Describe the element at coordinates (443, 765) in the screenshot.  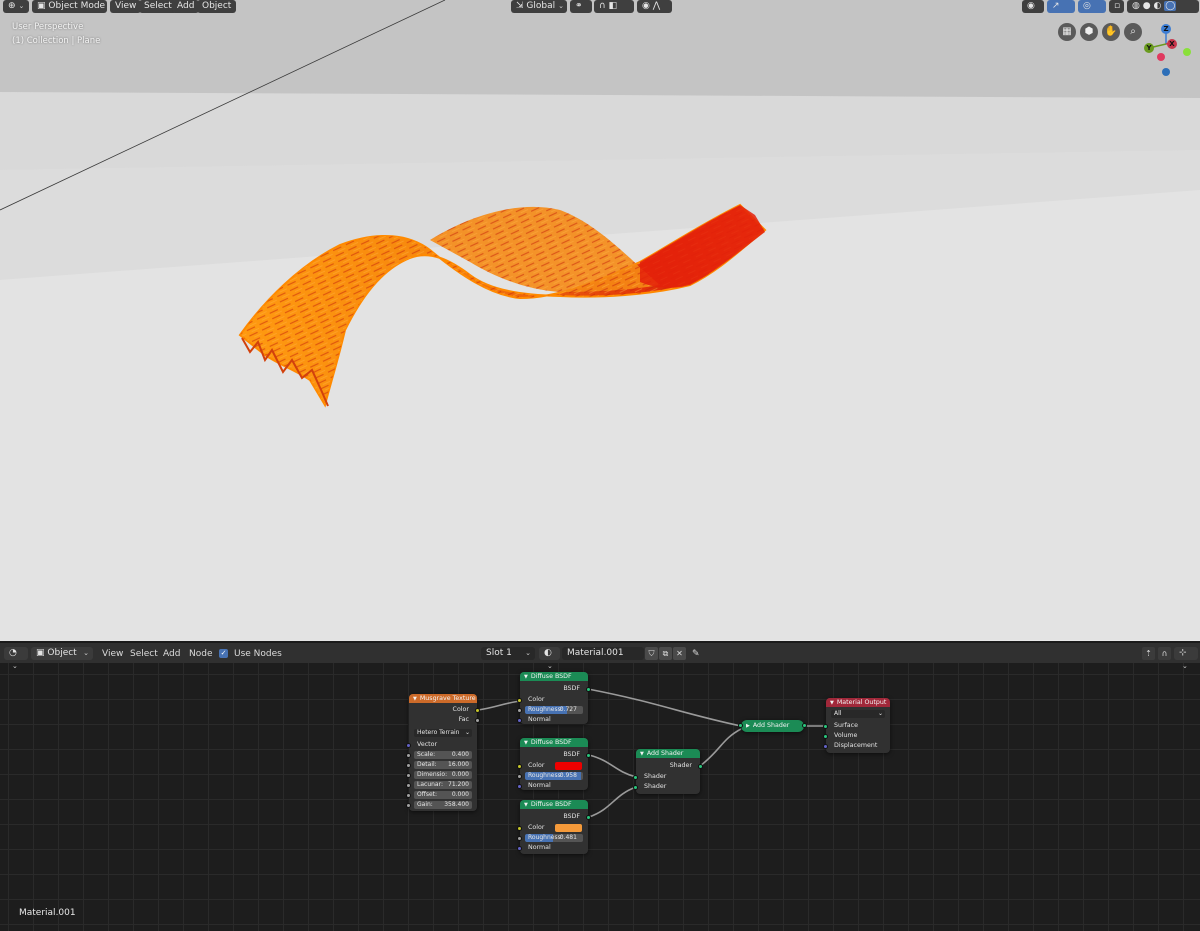
I see `detail-field: Detail: 16.000` at that location.